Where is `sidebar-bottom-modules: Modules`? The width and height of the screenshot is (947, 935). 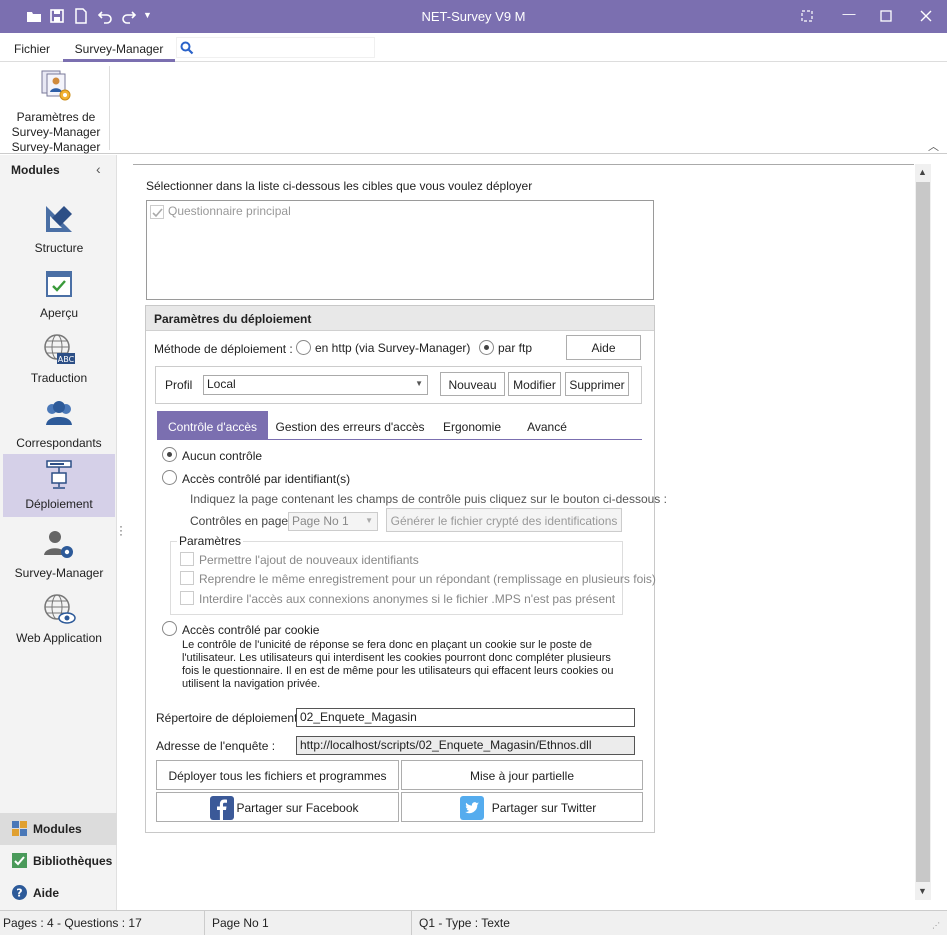
sidebar-bottom-modules: Modules is located at coordinates (58, 829).